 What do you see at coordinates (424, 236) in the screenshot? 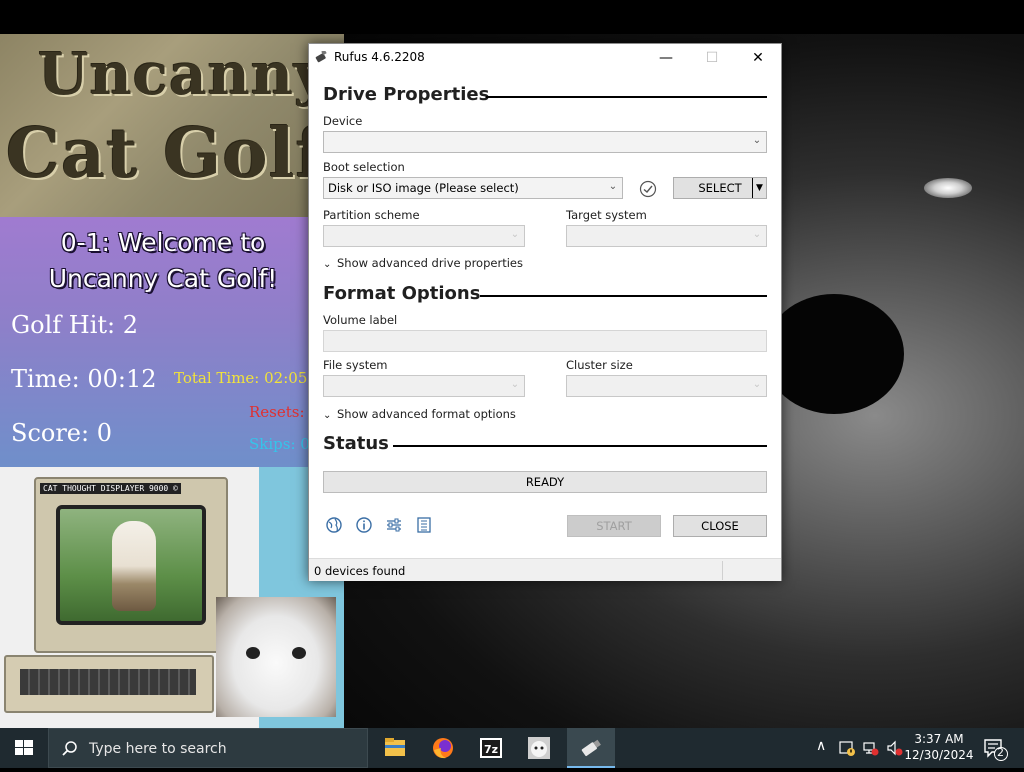
I see `partition-scheme-dropdown: ⌄` at bounding box center [424, 236].